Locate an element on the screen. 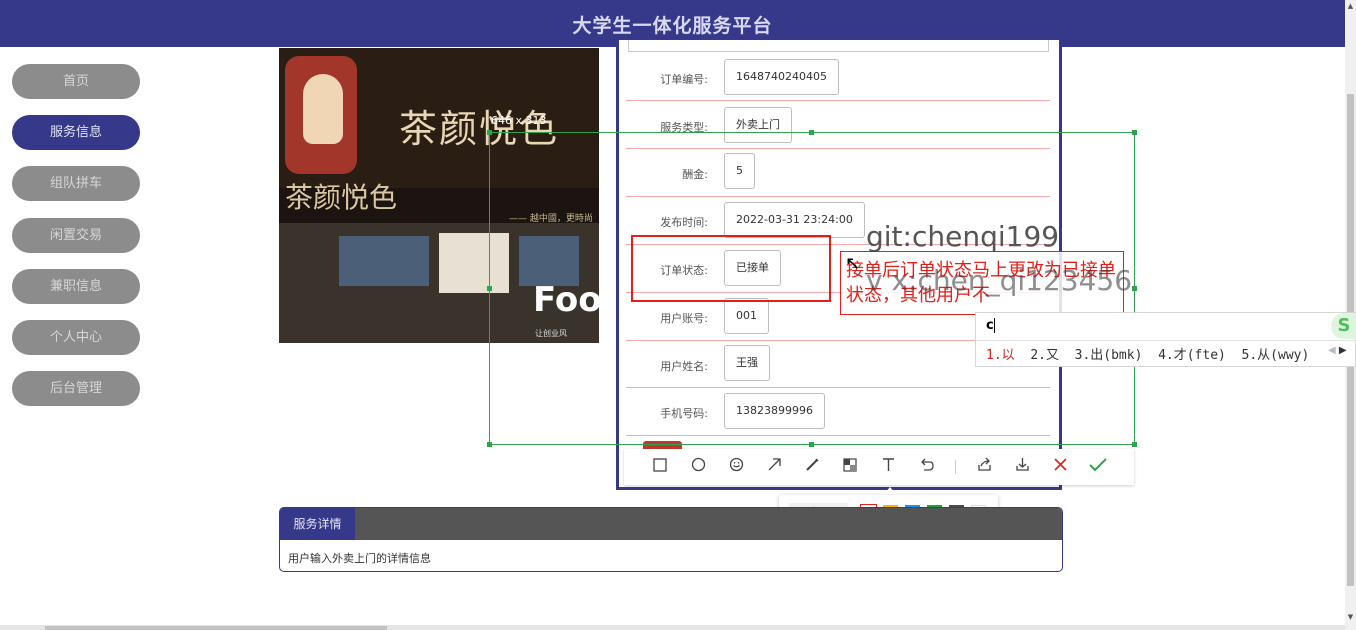 The image size is (1356, 630). rectangle-icon is located at coordinates (660, 467).